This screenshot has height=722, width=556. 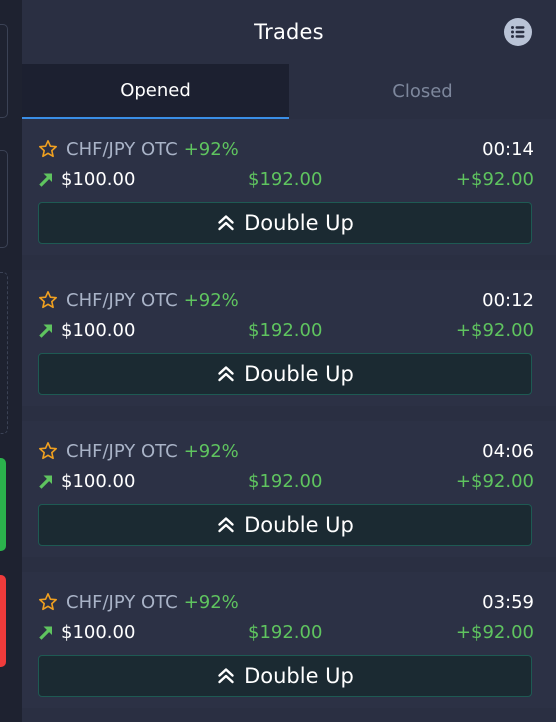 I want to click on tab-closed: Closed, so click(x=422, y=91).